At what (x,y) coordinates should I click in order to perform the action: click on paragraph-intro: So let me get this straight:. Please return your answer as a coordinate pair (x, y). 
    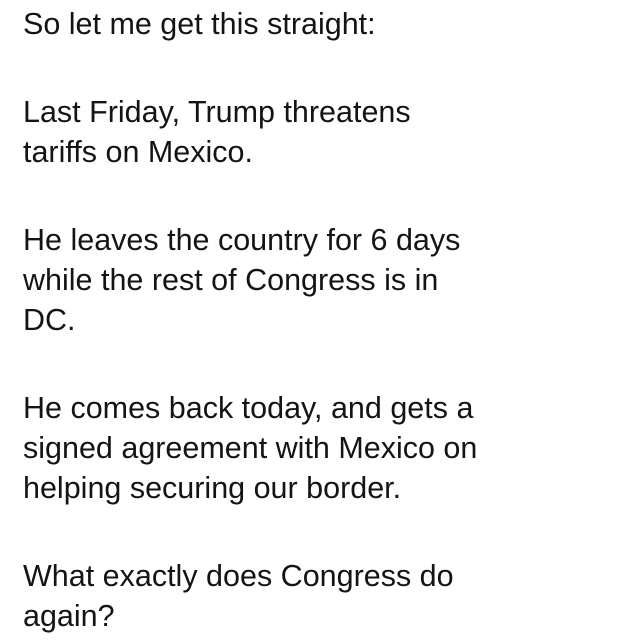
    Looking at the image, I should click on (199, 24).